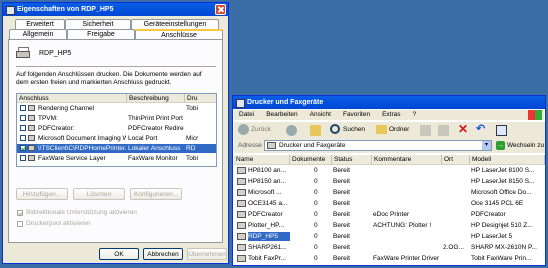 The width and height of the screenshot is (548, 268). I want to click on search-button: Suchen, so click(350, 130).